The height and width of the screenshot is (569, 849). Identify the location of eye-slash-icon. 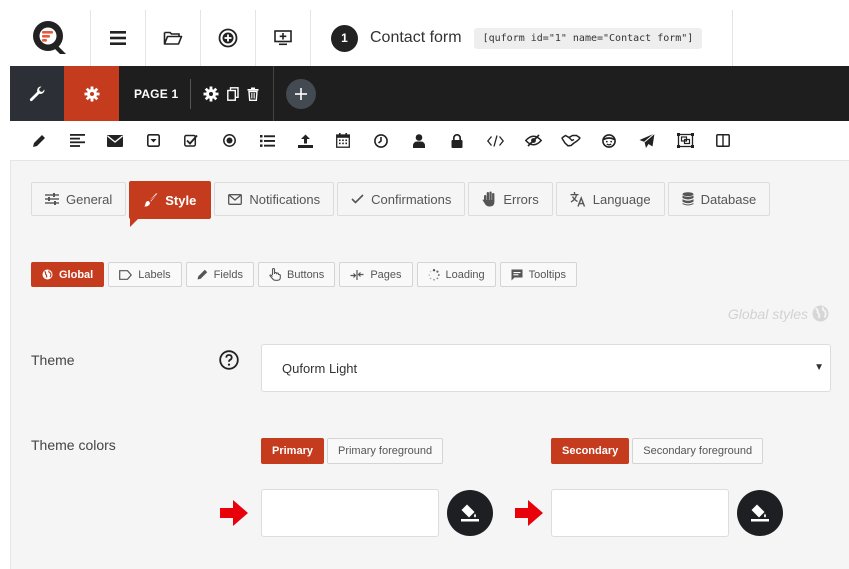
(533, 140).